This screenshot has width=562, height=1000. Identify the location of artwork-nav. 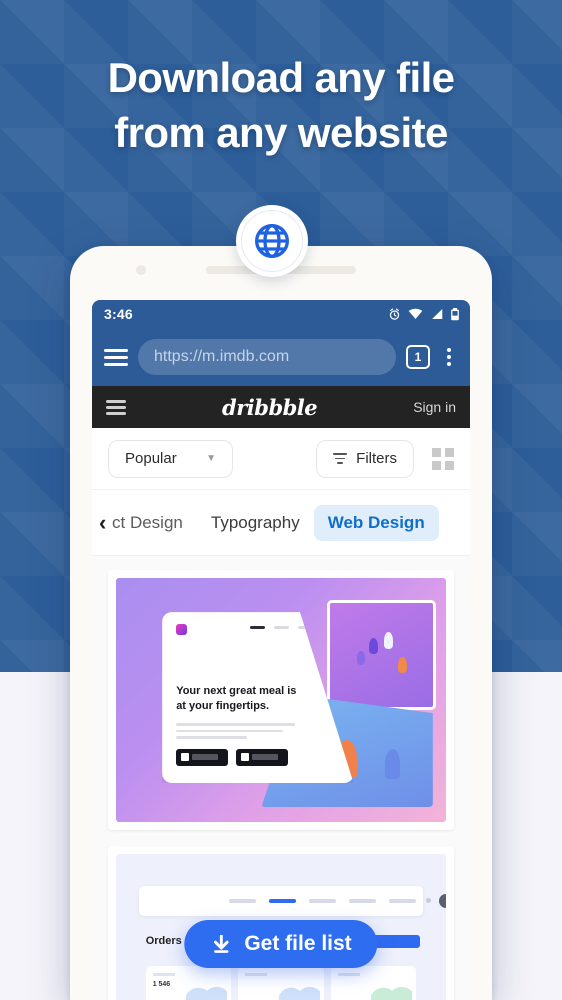
(282, 628).